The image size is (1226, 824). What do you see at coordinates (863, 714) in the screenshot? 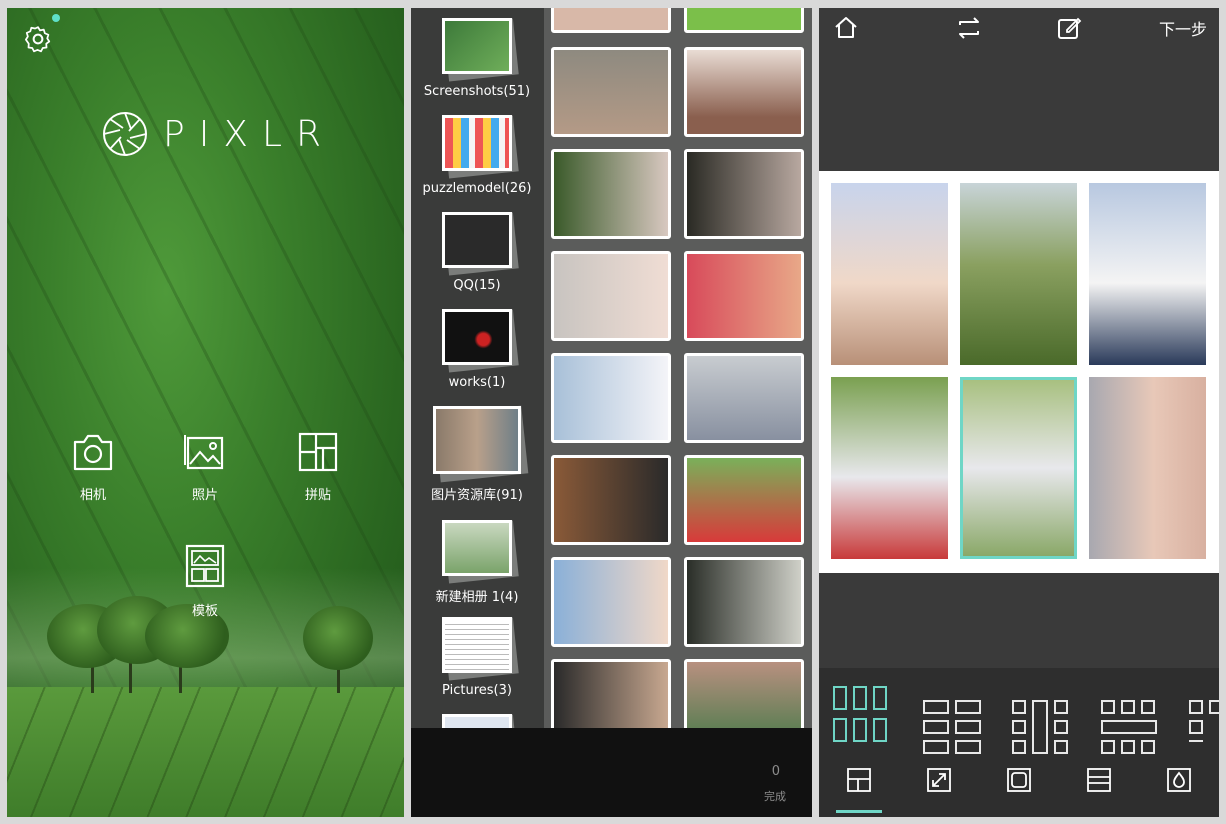
I see `layout-option-selected` at bounding box center [863, 714].